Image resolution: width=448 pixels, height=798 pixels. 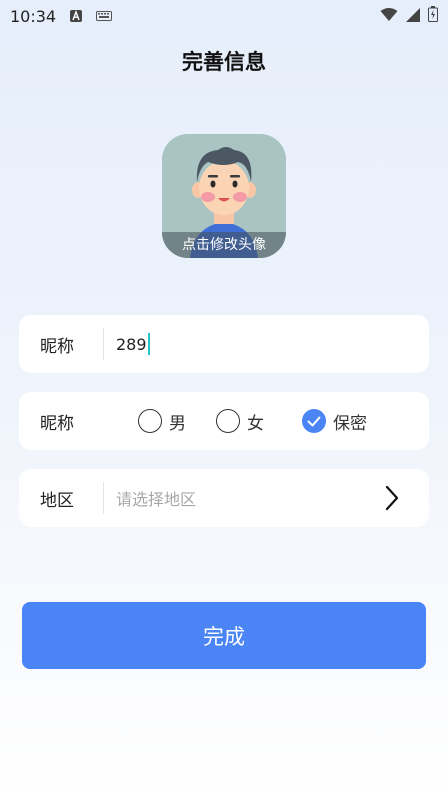 What do you see at coordinates (224, 62) in the screenshot?
I see `page-title: 完善信息` at bounding box center [224, 62].